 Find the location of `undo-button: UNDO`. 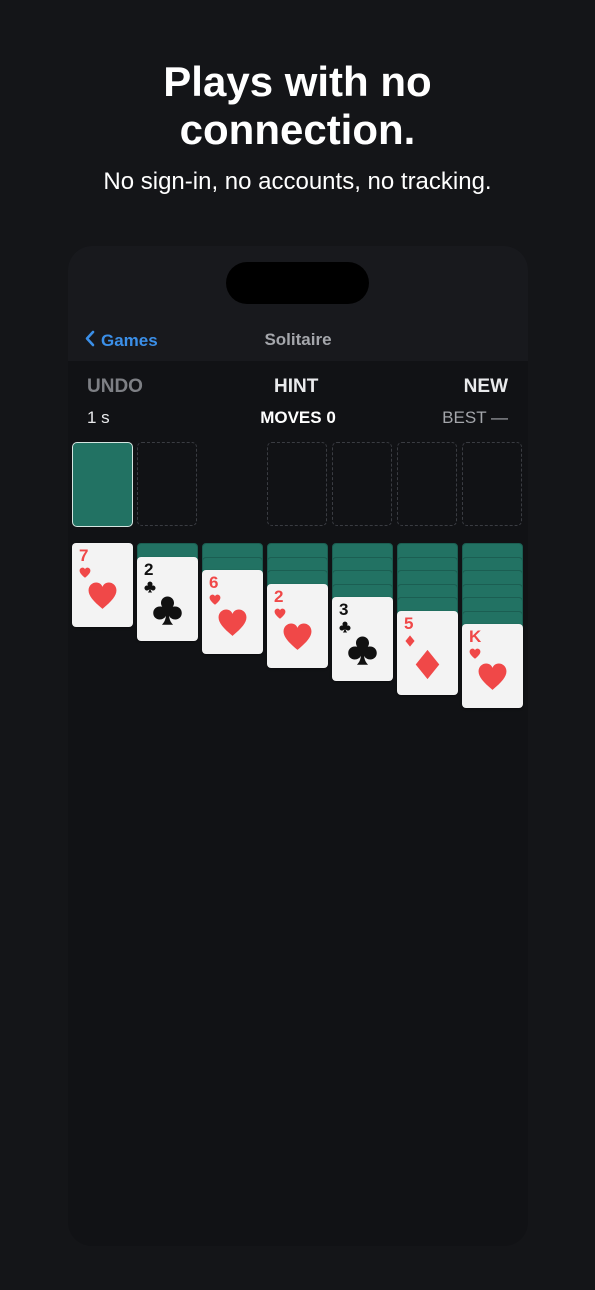

undo-button: UNDO is located at coordinates (115, 387).